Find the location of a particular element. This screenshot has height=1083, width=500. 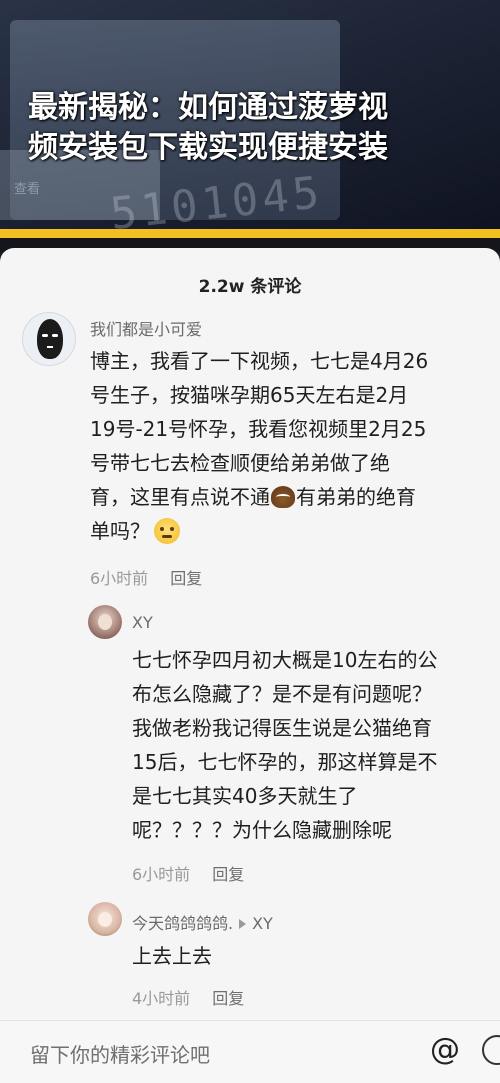

comment-line: 七七怀孕四月初大概是10左右的公 is located at coordinates (285, 660).